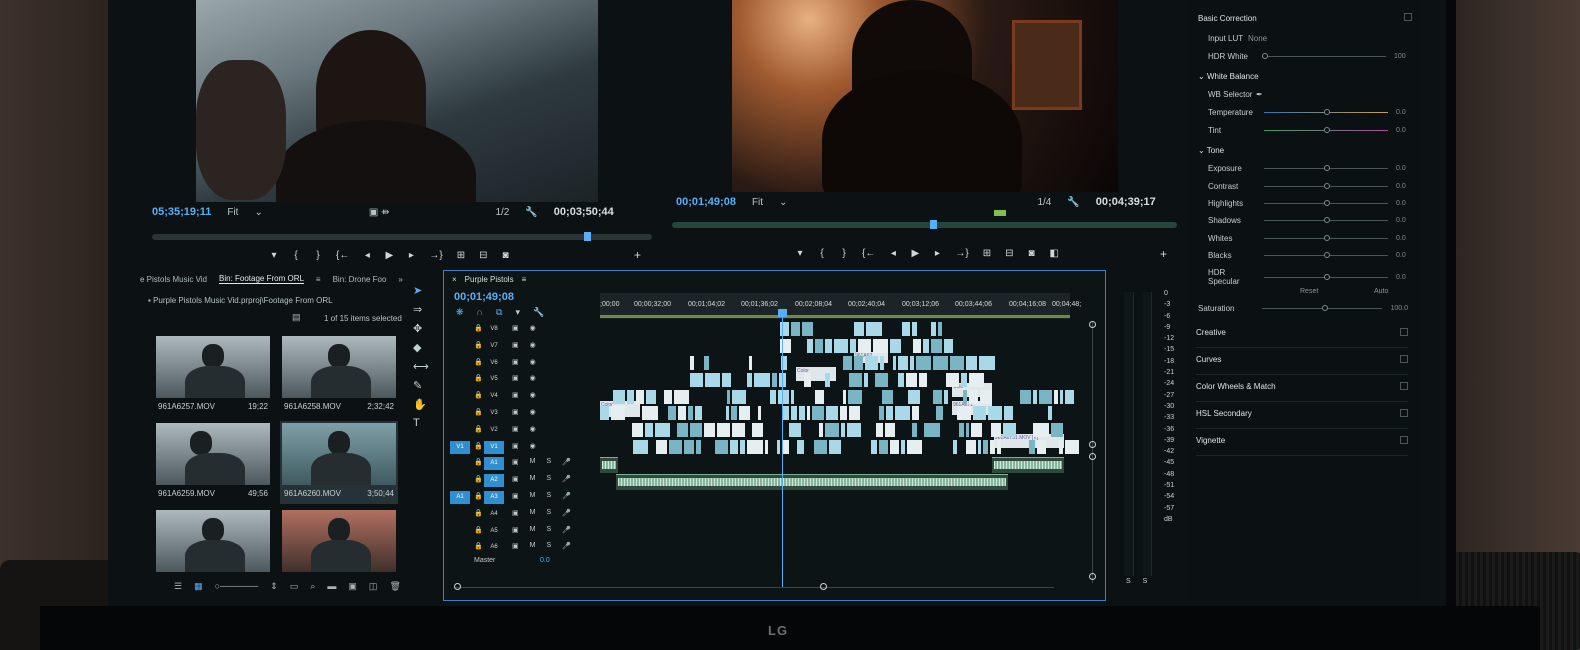 This screenshot has width=1580, height=650. I want to click on new-item-icon: ▣, so click(352, 586).